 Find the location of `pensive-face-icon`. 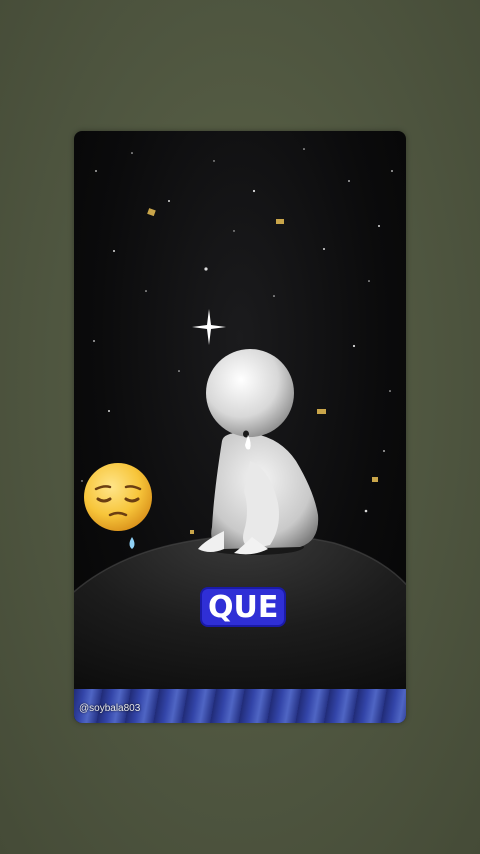

pensive-face-icon is located at coordinates (118, 506).